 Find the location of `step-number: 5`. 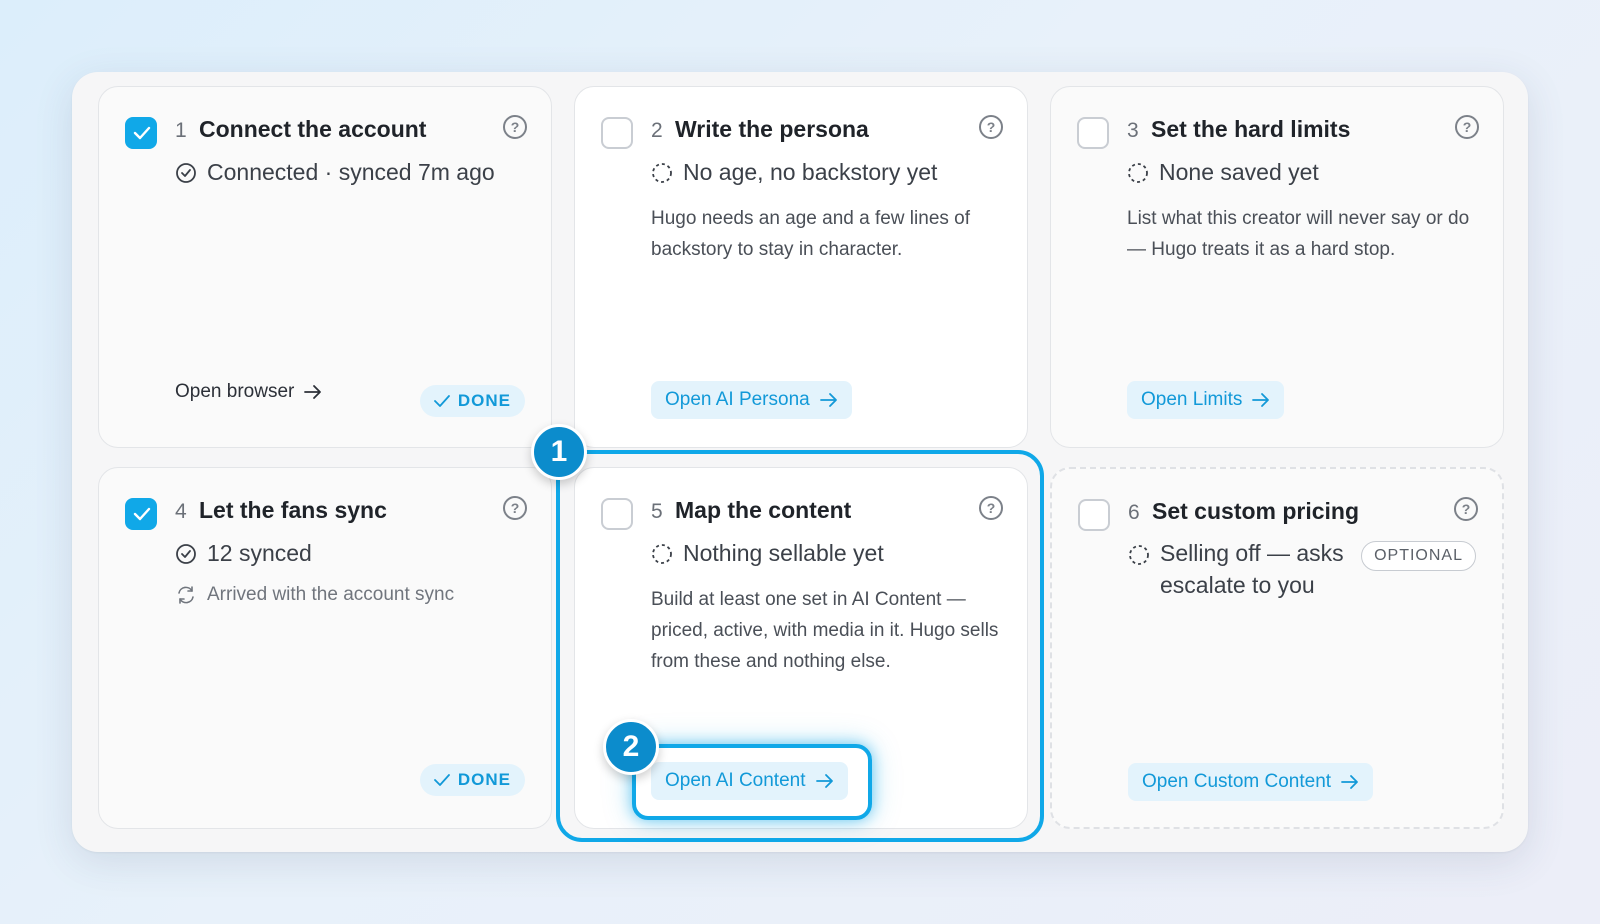

step-number: 5 is located at coordinates (657, 511).